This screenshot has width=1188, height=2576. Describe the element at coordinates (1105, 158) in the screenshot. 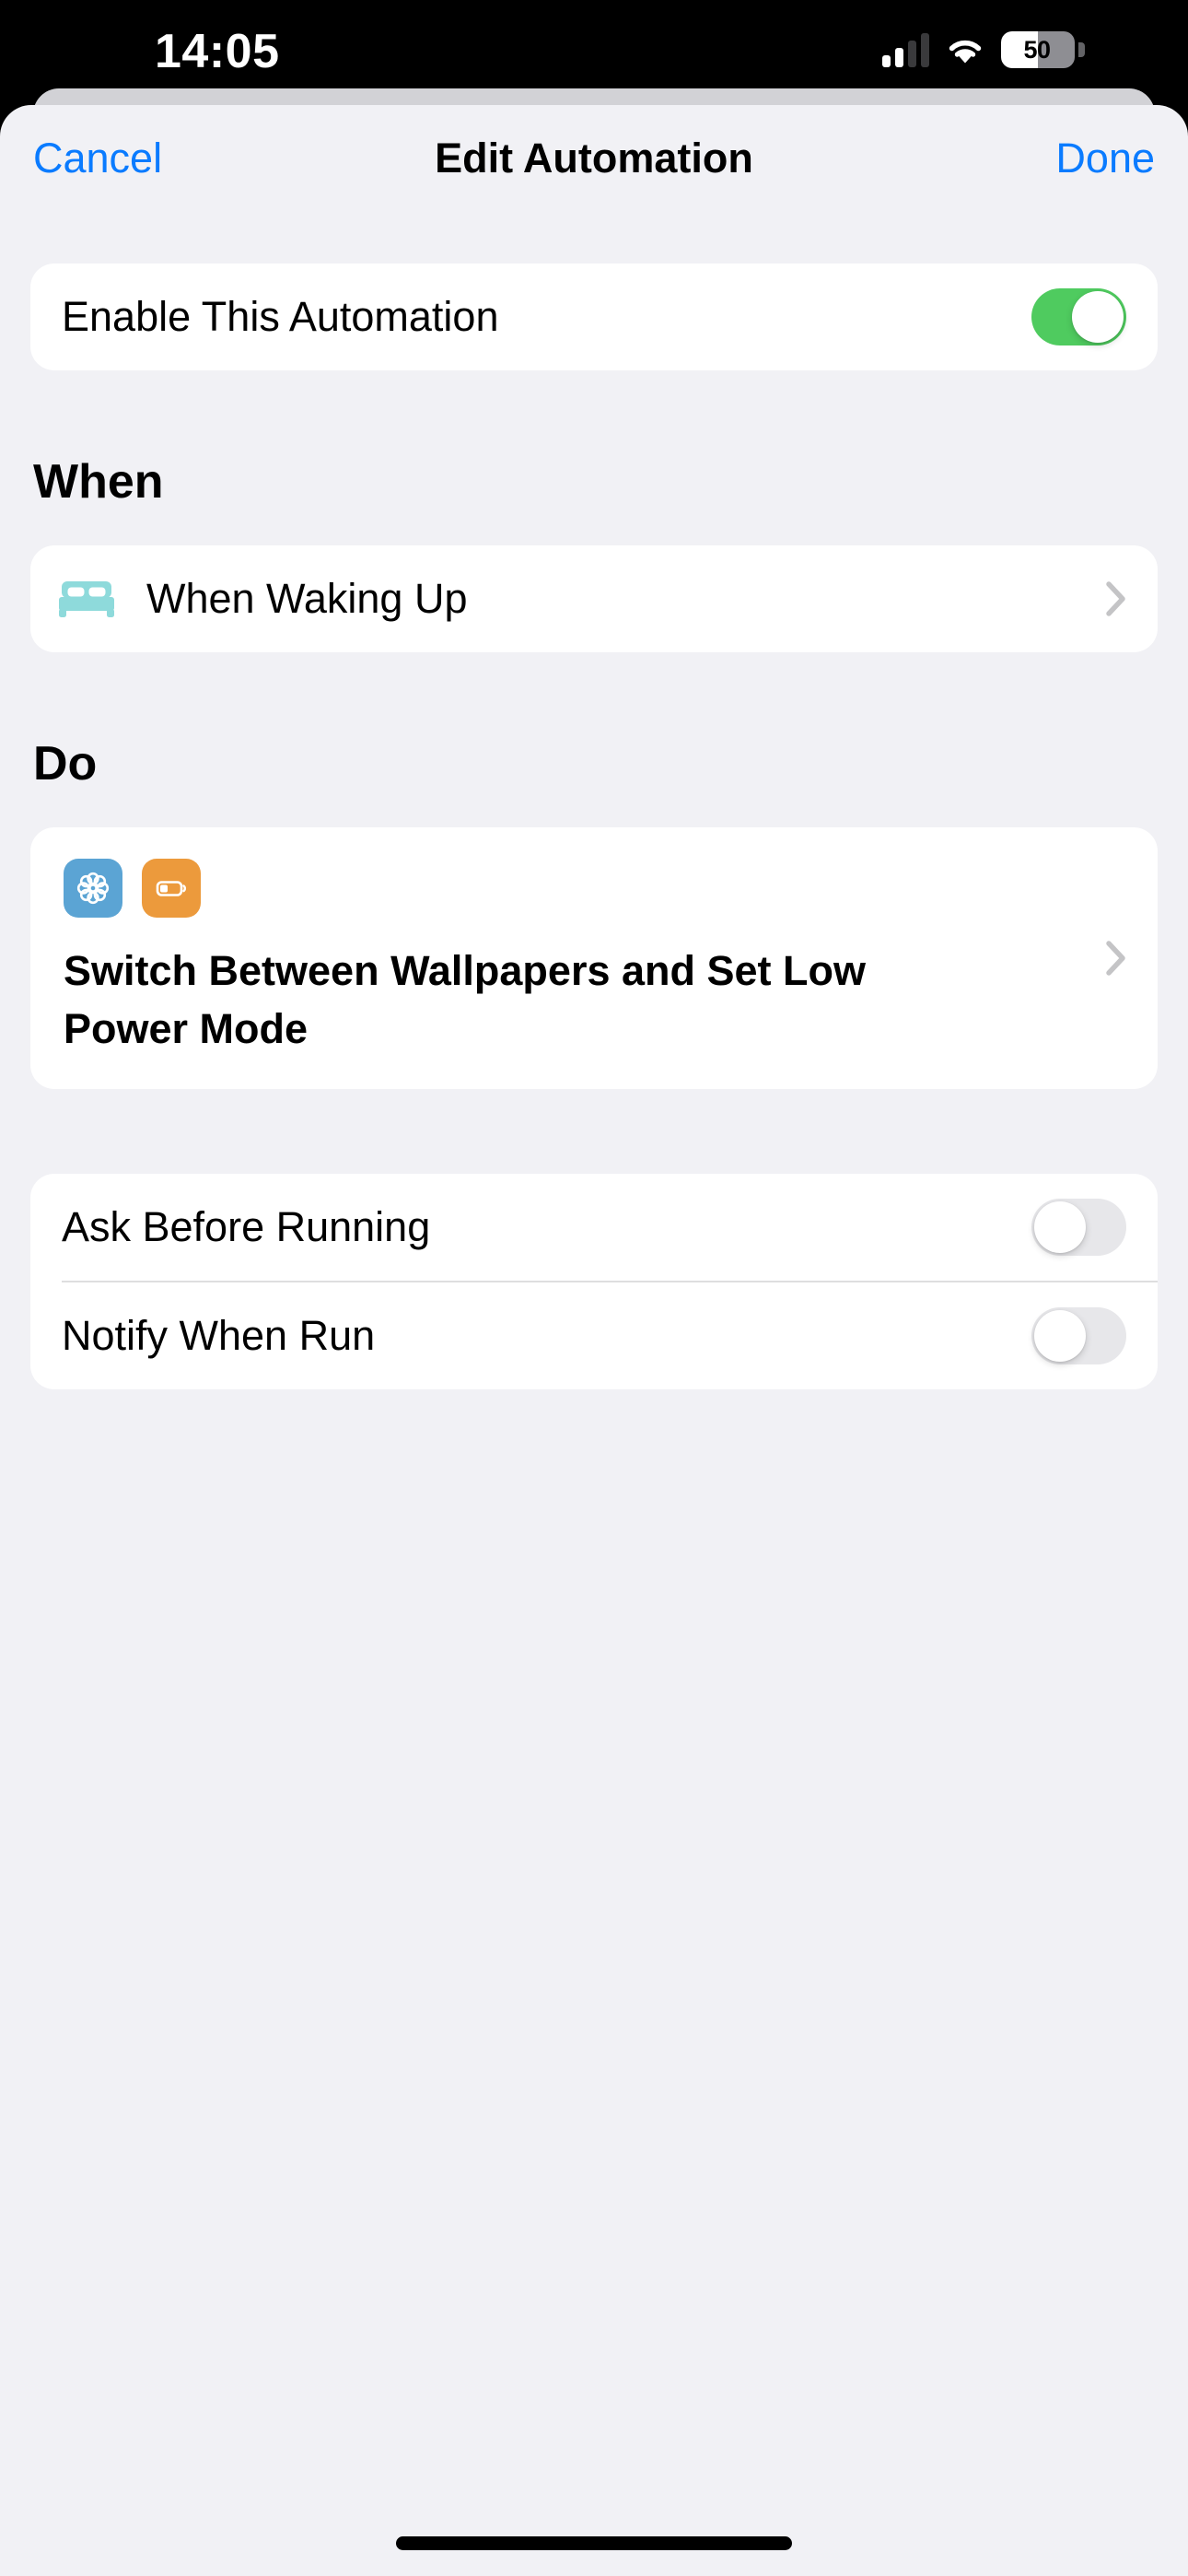

I see `done-button: Done` at that location.